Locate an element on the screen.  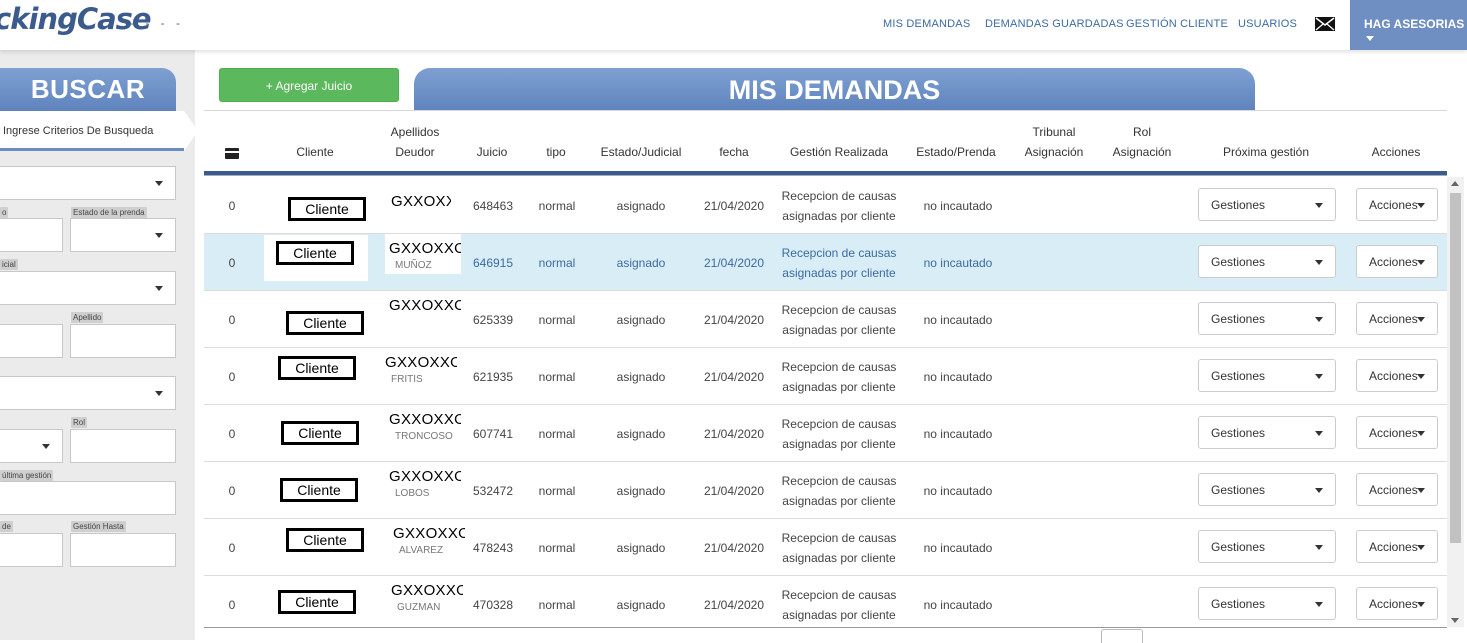
gestion-line1: Recepcion de causas is located at coordinates (839, 423).